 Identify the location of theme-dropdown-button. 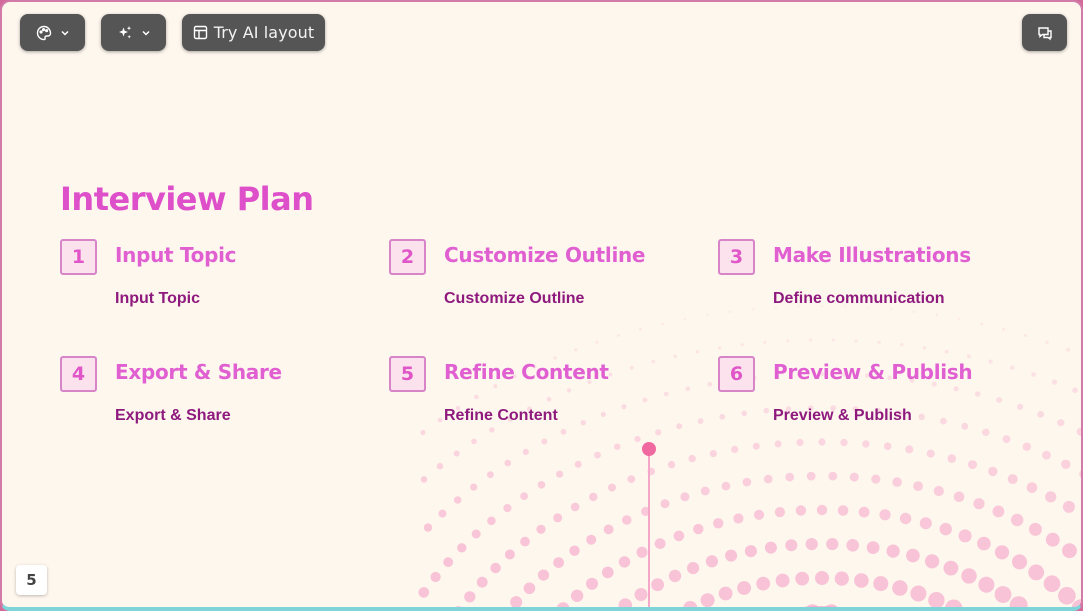
(52, 32).